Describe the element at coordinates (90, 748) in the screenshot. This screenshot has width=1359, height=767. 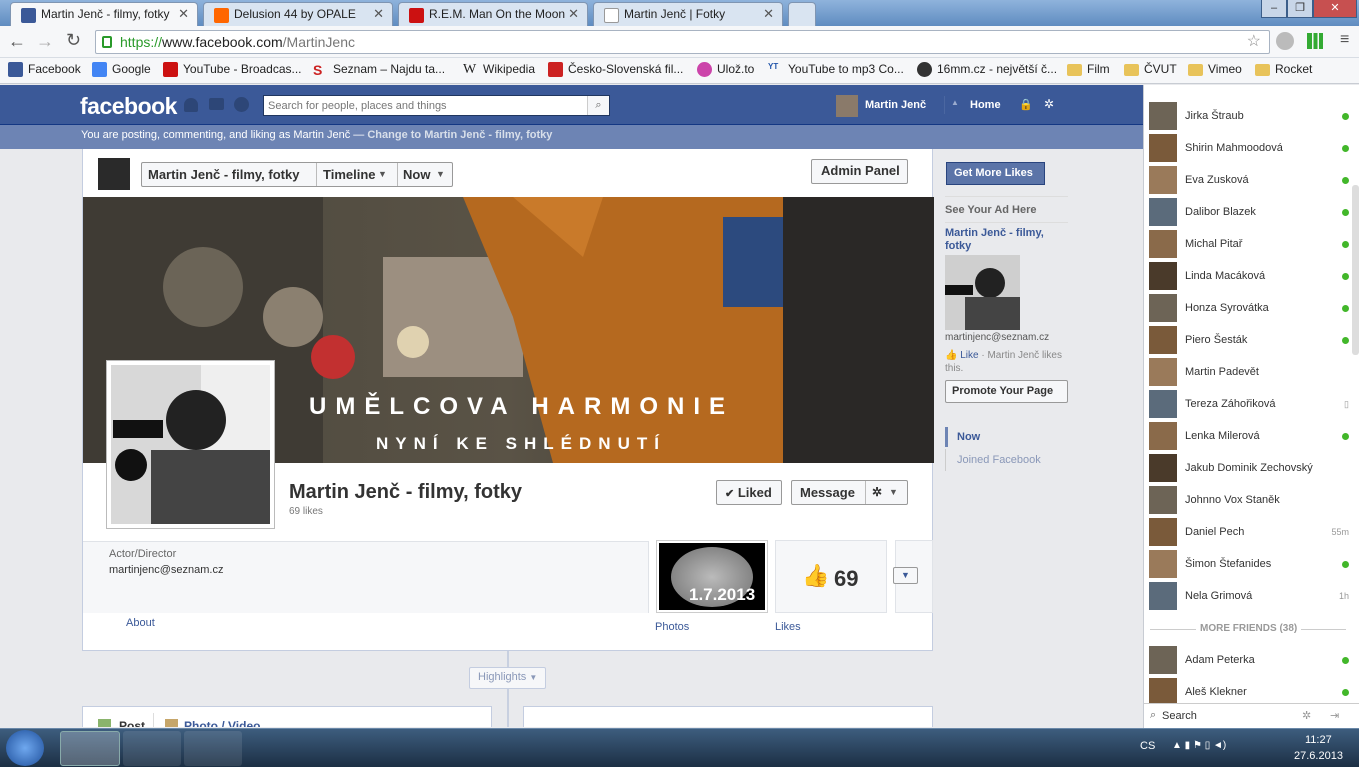
I see `taskbar-chrome` at that location.